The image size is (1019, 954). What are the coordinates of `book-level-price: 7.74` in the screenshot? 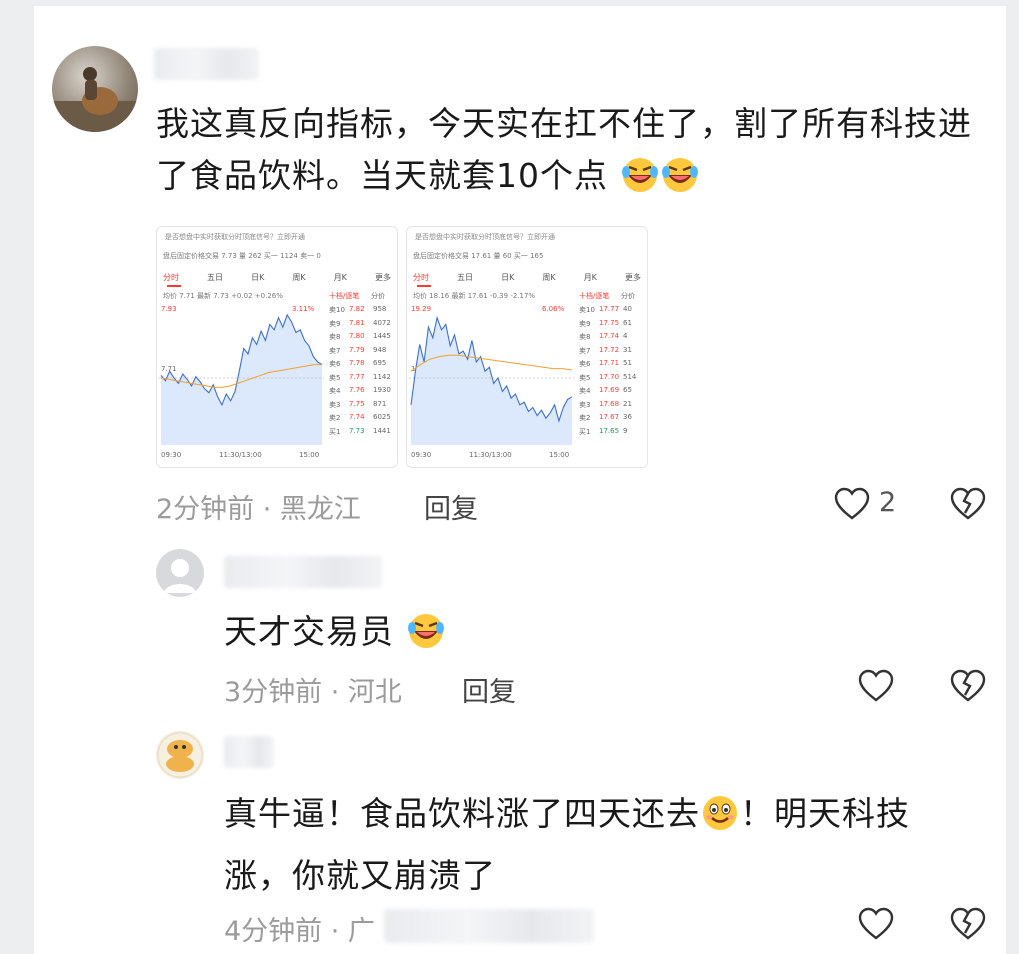 It's located at (357, 417).